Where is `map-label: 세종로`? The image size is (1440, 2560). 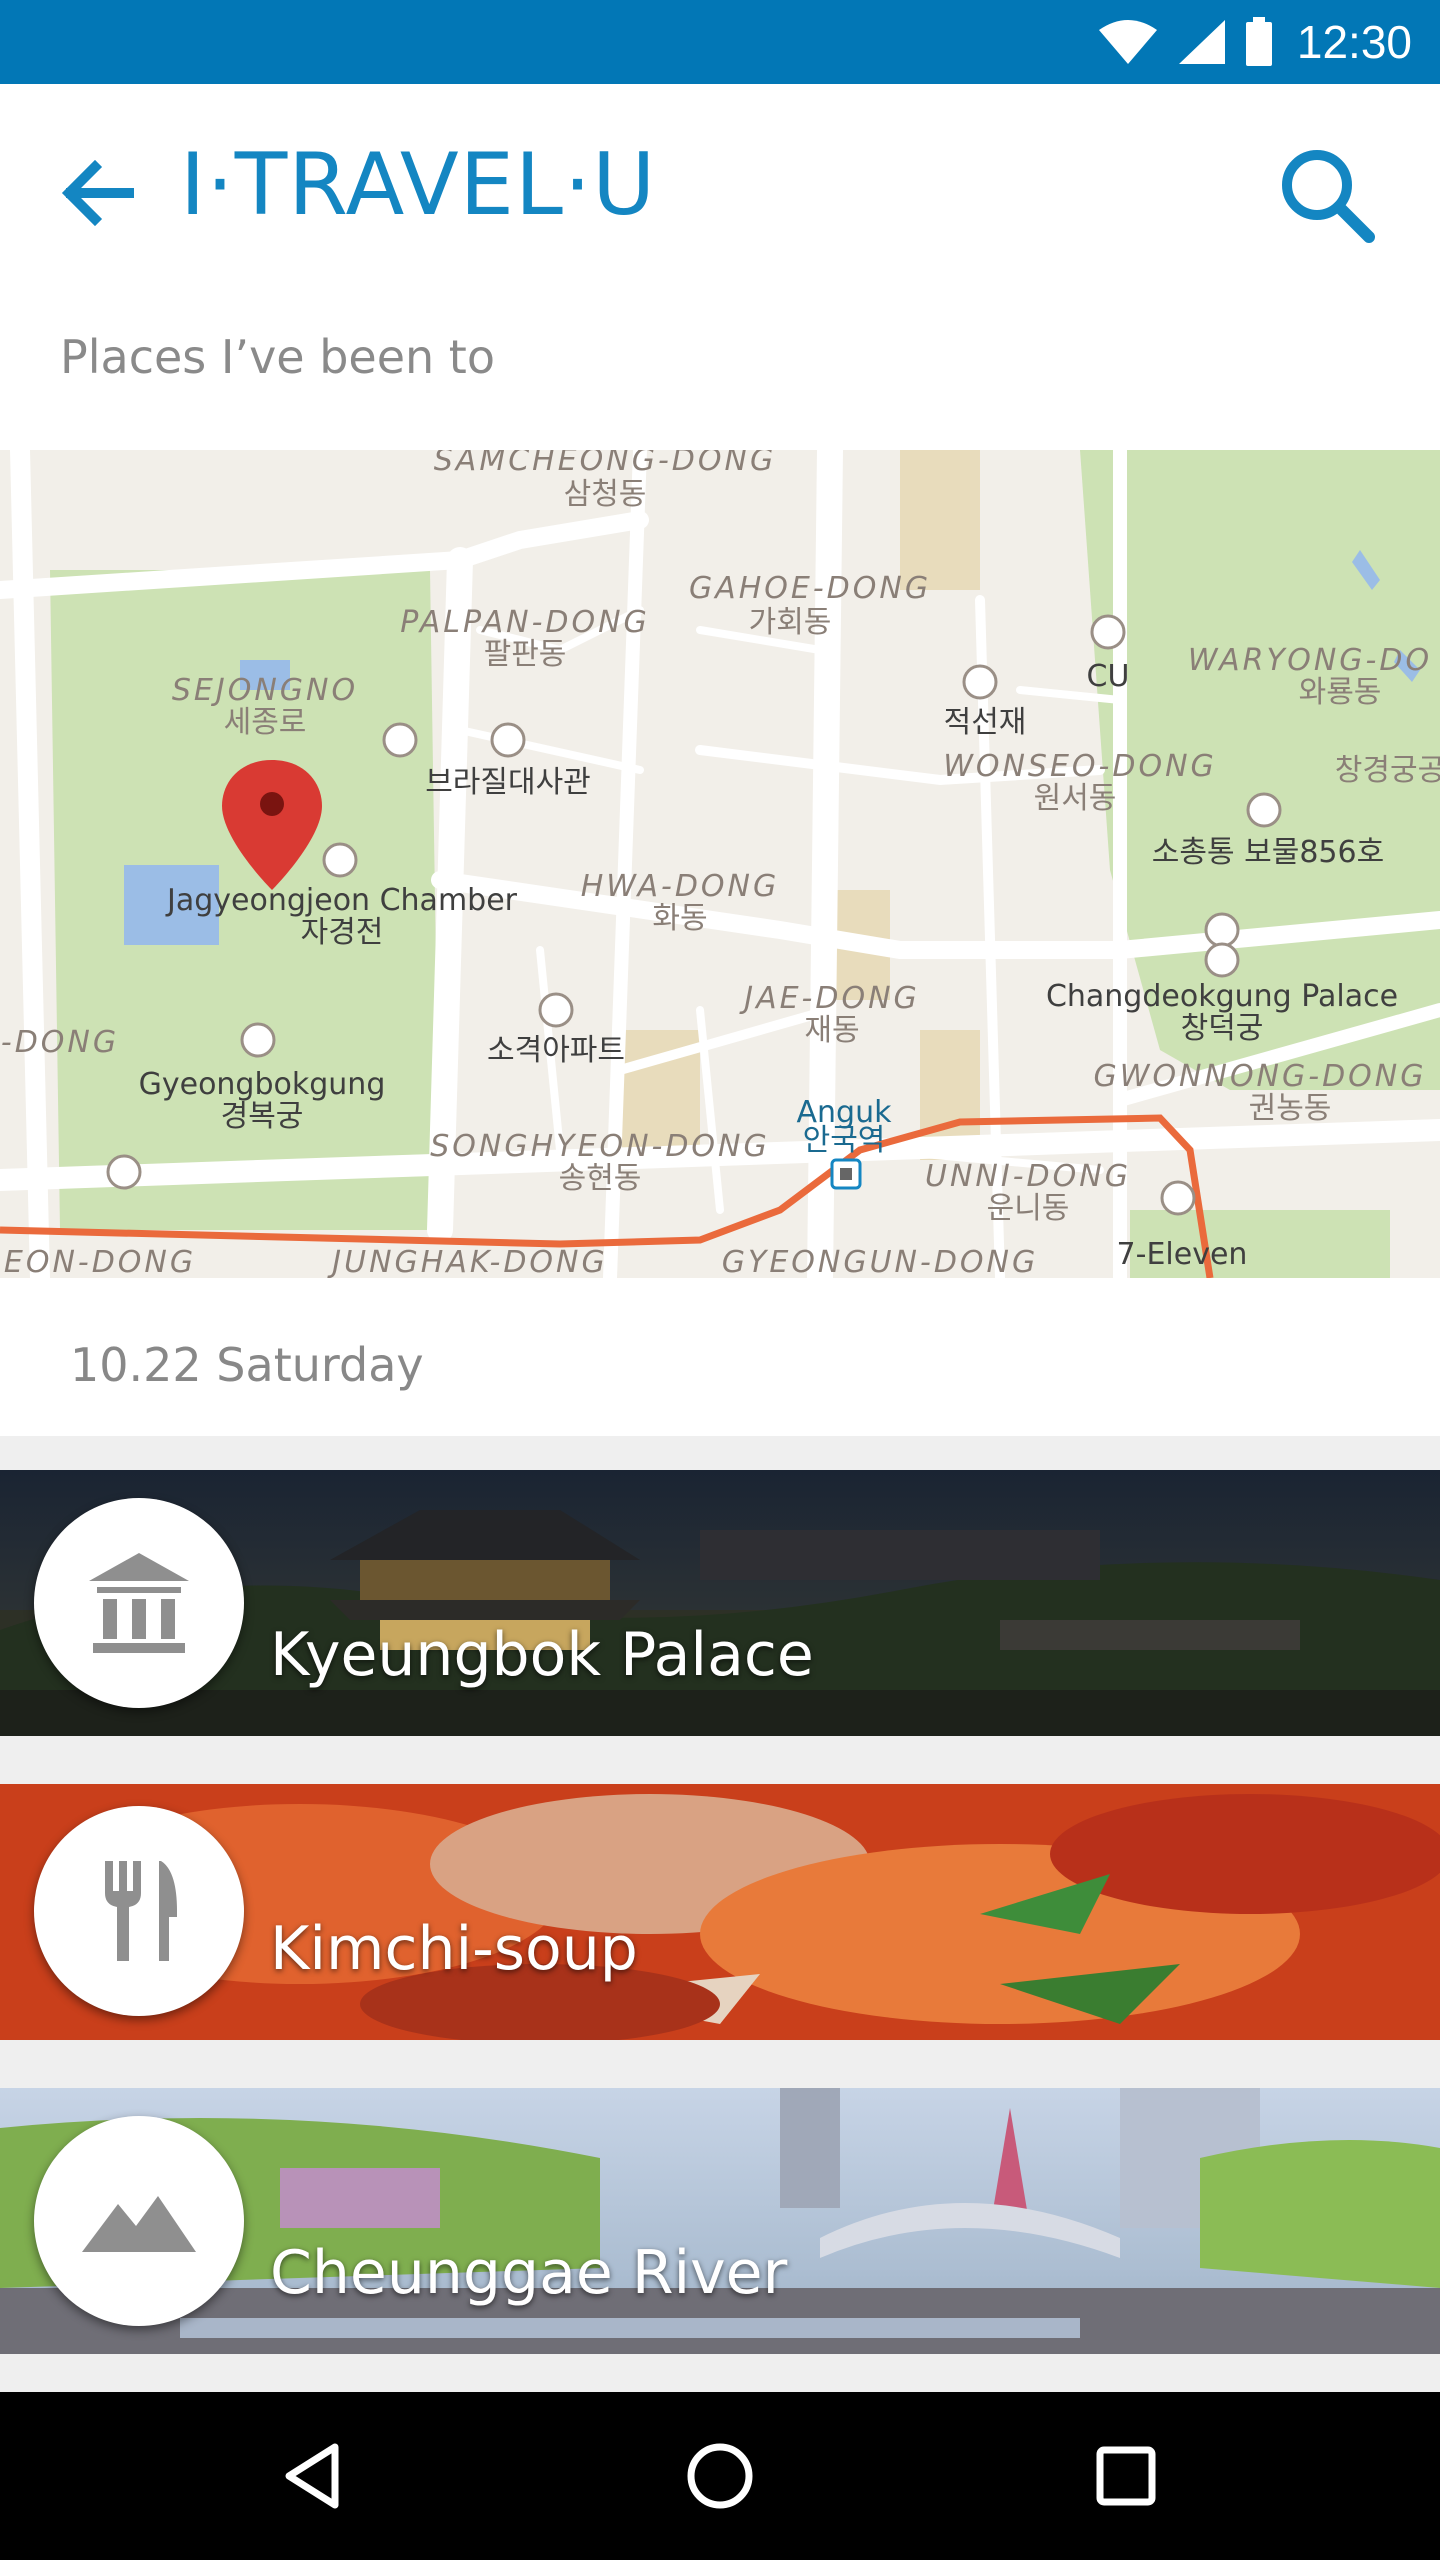
map-label: 세종로 is located at coordinates (265, 722).